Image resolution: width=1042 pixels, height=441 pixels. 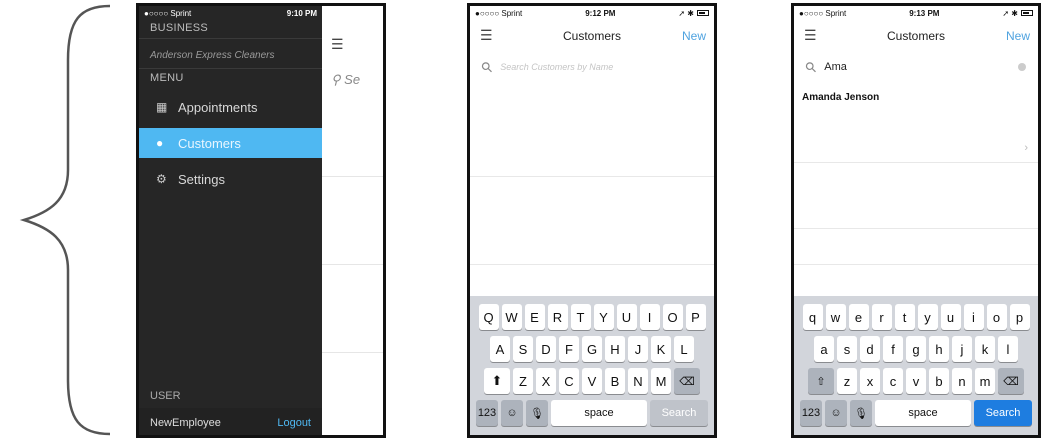 I want to click on page-title: Customers, so click(x=591, y=36).